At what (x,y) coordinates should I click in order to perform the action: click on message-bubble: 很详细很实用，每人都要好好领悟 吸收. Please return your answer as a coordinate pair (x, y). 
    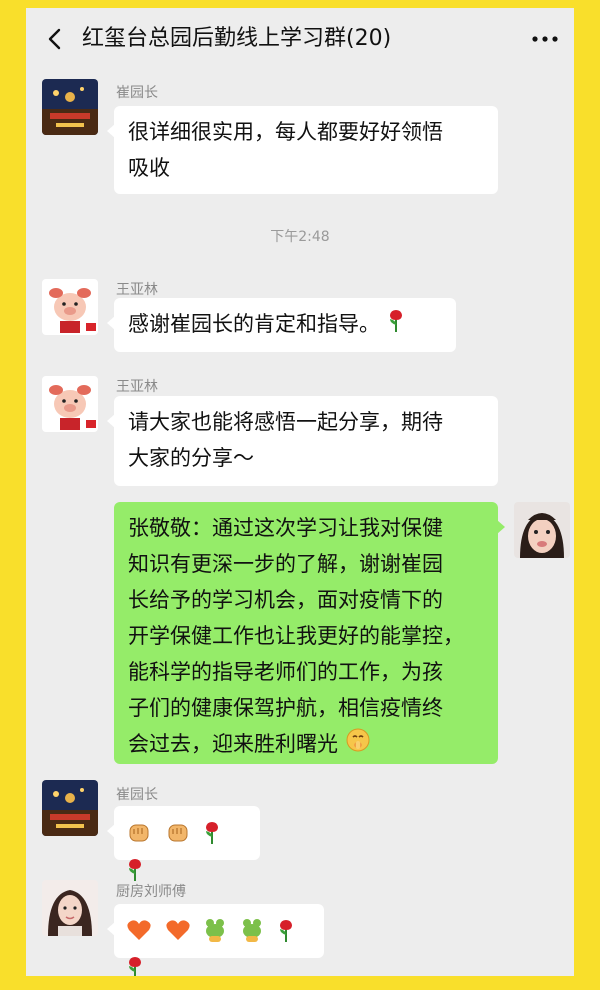
    Looking at the image, I should click on (302, 150).